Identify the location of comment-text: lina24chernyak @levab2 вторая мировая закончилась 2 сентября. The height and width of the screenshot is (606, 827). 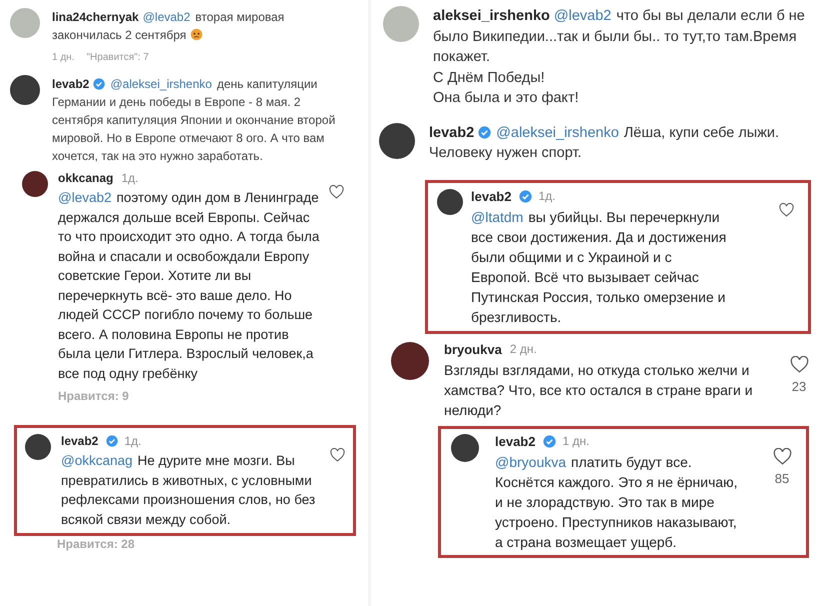
(169, 26).